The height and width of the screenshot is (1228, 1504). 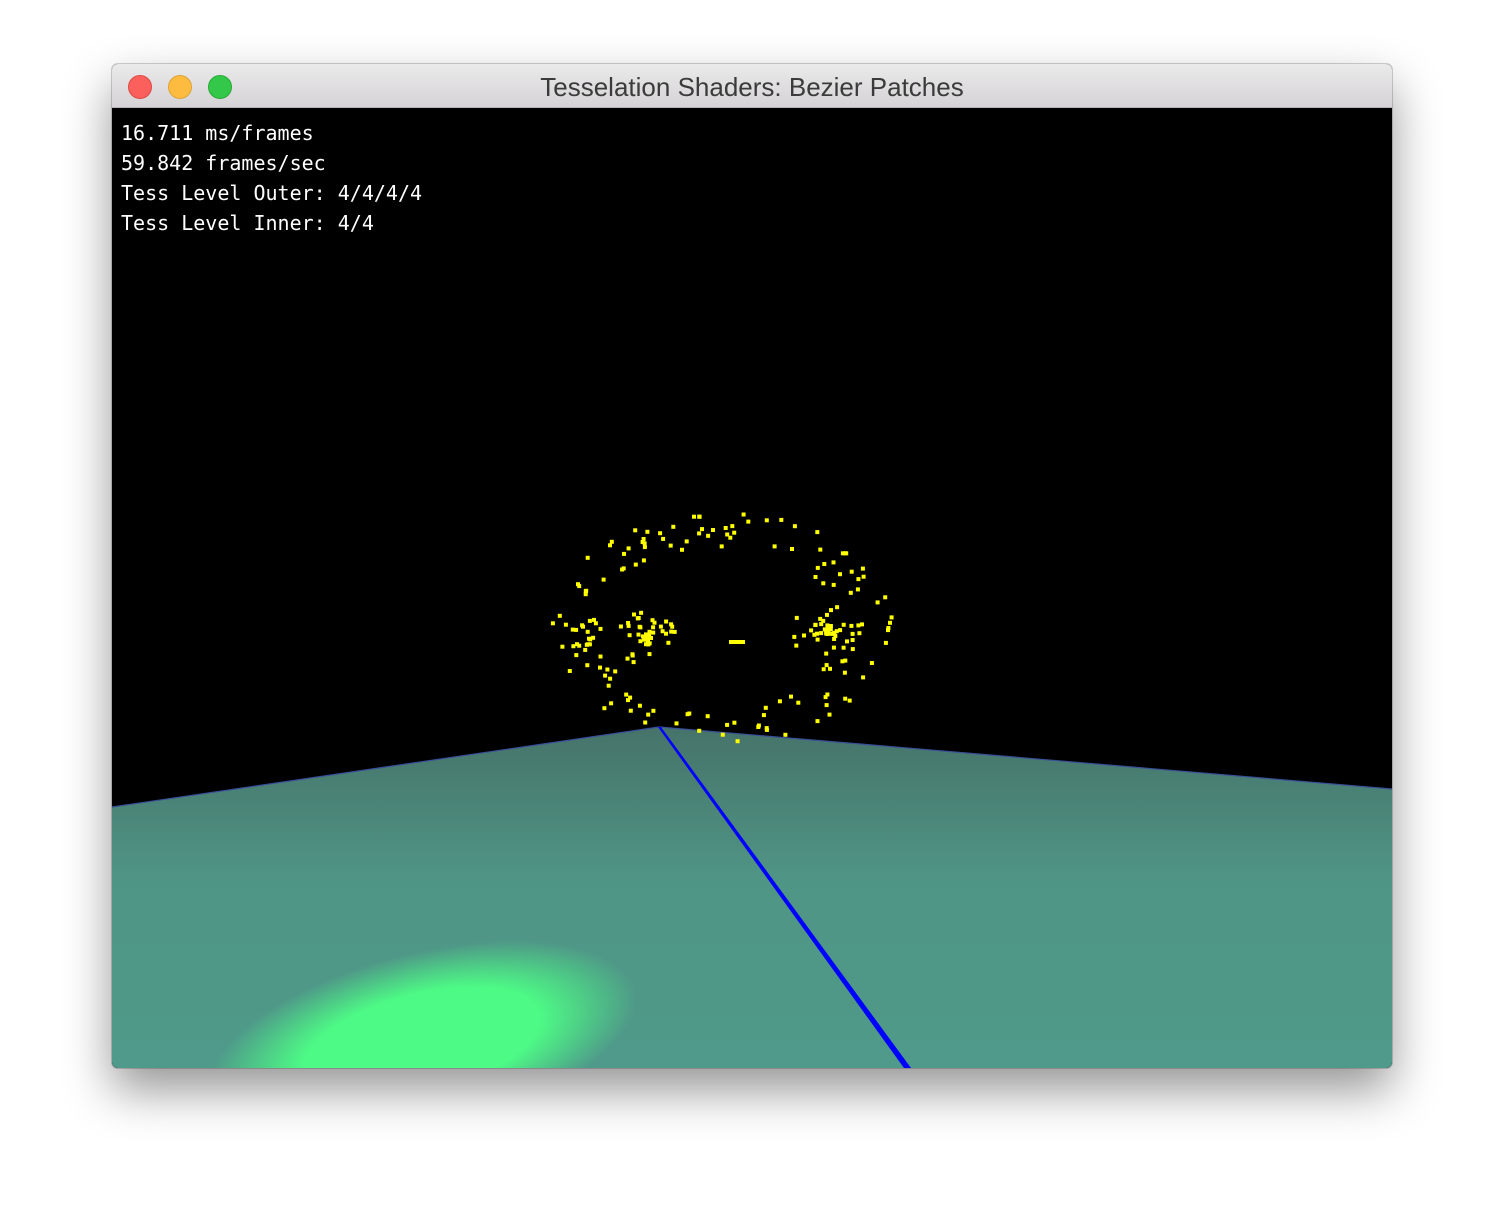 What do you see at coordinates (272, 193) in the screenshot?
I see `tess-outer-text: Tess Level Outer: 4/4/4/4` at bounding box center [272, 193].